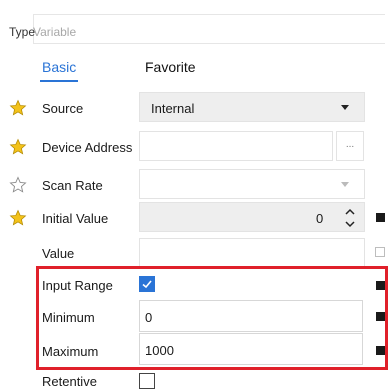  I want to click on tab-basic: Basic, so click(59, 67).